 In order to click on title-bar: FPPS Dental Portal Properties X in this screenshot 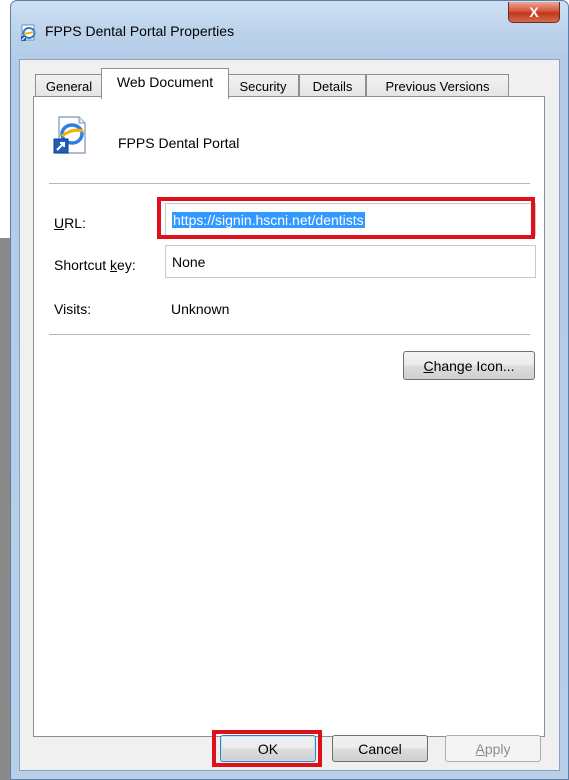, I will do `click(289, 30)`.